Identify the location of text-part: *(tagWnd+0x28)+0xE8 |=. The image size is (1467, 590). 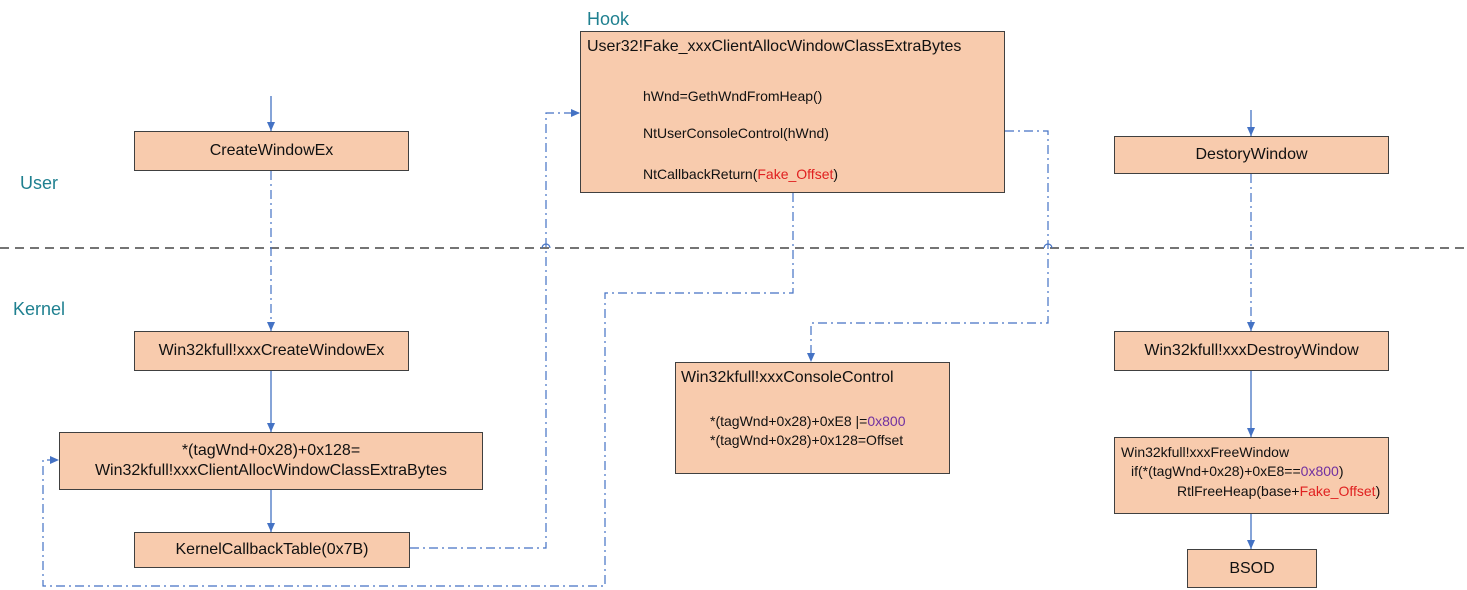
(789, 421).